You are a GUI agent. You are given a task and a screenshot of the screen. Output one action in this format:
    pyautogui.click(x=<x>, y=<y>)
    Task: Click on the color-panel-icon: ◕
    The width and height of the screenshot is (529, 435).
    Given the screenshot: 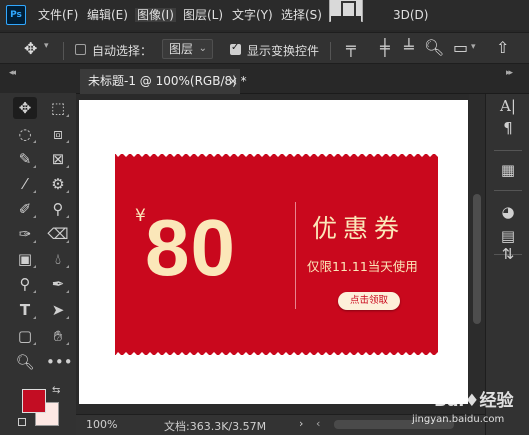 What is the action you would take?
    pyautogui.click(x=508, y=212)
    